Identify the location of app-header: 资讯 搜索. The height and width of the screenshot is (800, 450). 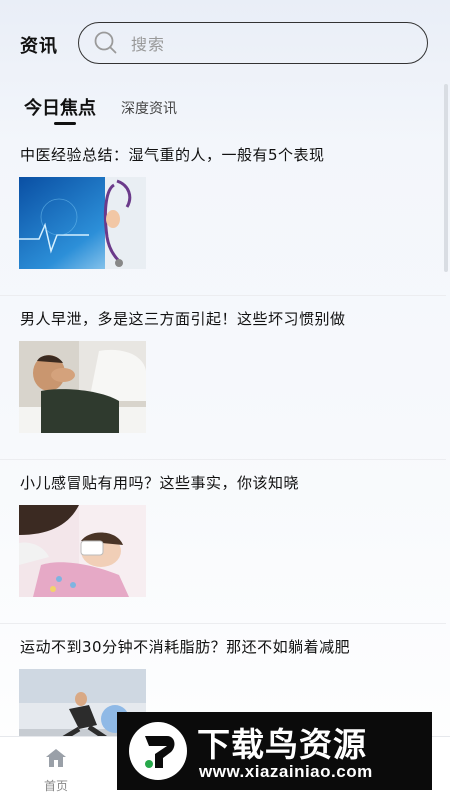
(225, 44).